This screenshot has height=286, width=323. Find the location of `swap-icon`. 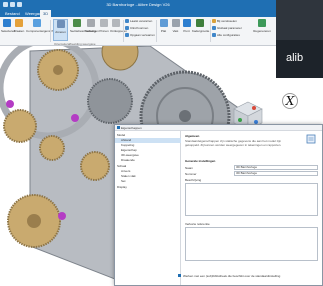

swap-icon is located at coordinates (214, 21).